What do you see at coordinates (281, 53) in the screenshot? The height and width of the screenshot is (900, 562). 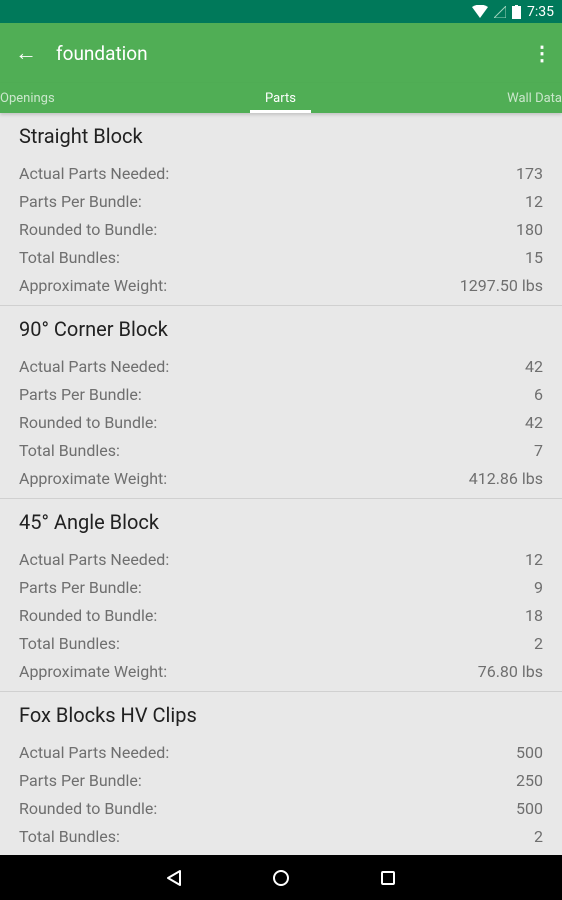 I see `toolbar: ← foundation ⋮` at bounding box center [281, 53].